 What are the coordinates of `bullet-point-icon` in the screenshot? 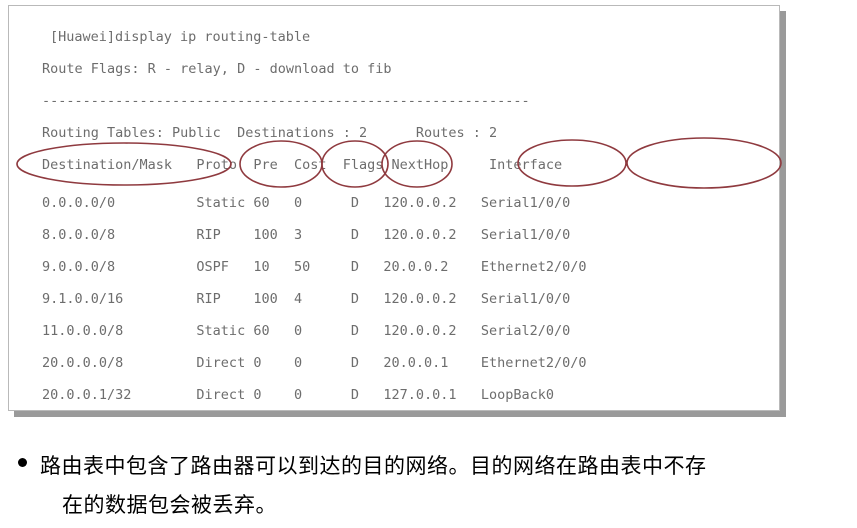 It's located at (22, 462).